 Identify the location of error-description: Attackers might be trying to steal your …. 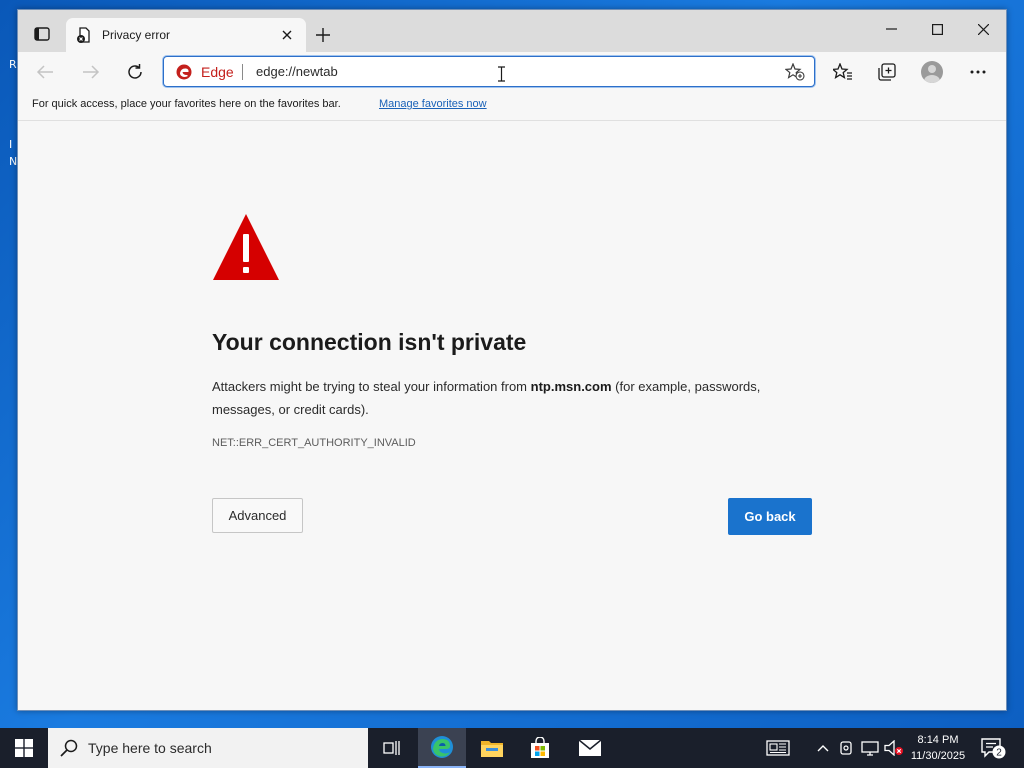
(517, 398).